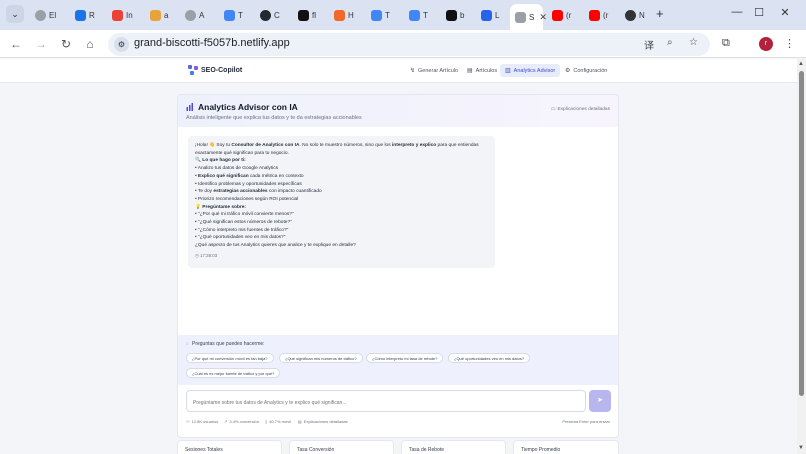 The width and height of the screenshot is (806, 454). What do you see at coordinates (266, 421) in the screenshot?
I see `meta-icon: ▯` at bounding box center [266, 421].